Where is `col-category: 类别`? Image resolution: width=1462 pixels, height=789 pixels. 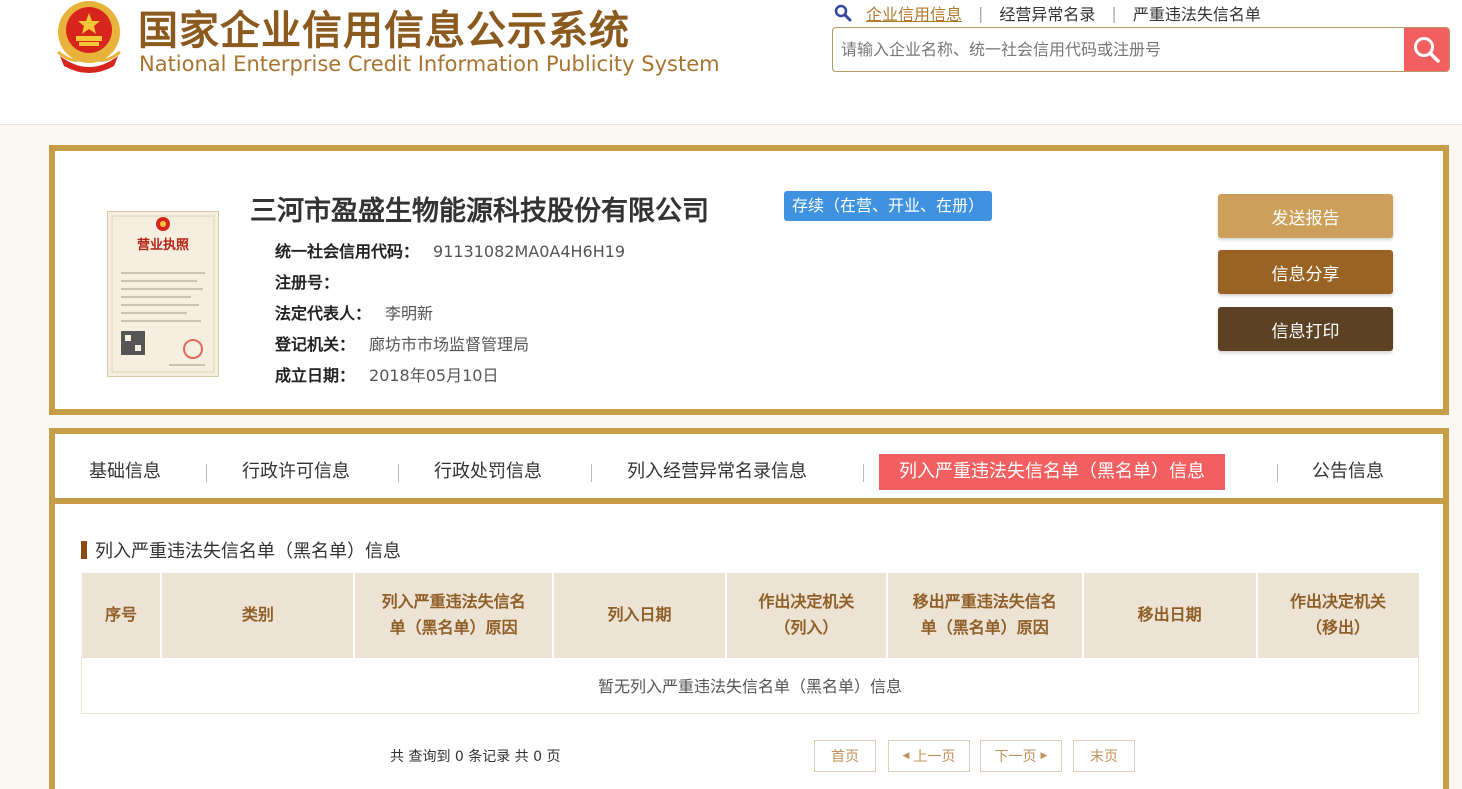
col-category: 类别 is located at coordinates (258, 615).